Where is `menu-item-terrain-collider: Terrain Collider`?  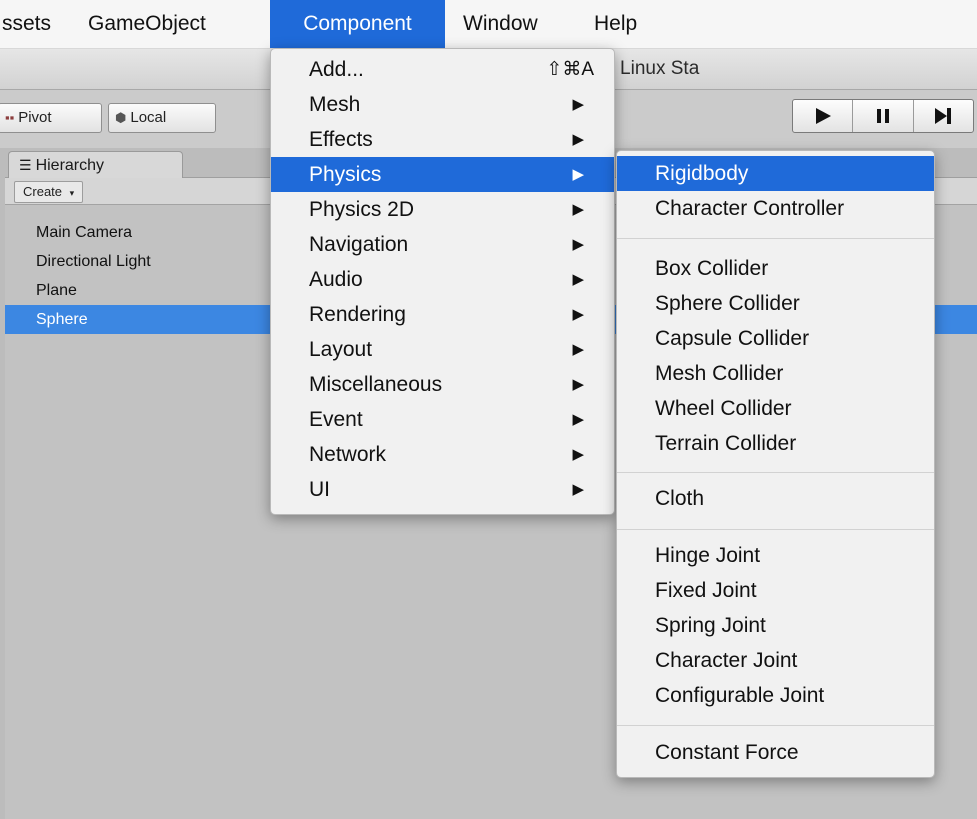 menu-item-terrain-collider: Terrain Collider is located at coordinates (775, 443).